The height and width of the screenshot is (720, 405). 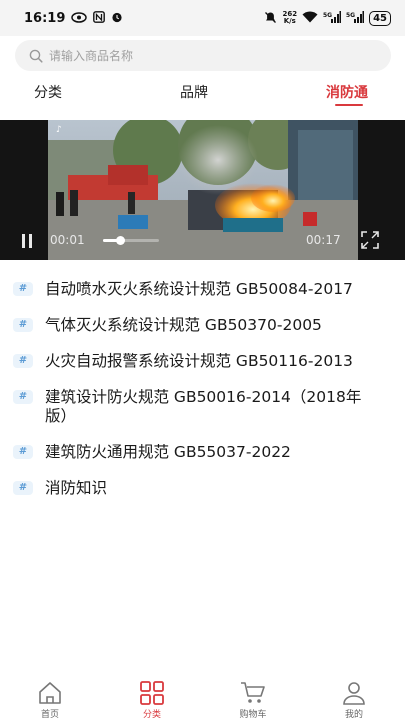 What do you see at coordinates (36, 56) in the screenshot?
I see `search-icon` at bounding box center [36, 56].